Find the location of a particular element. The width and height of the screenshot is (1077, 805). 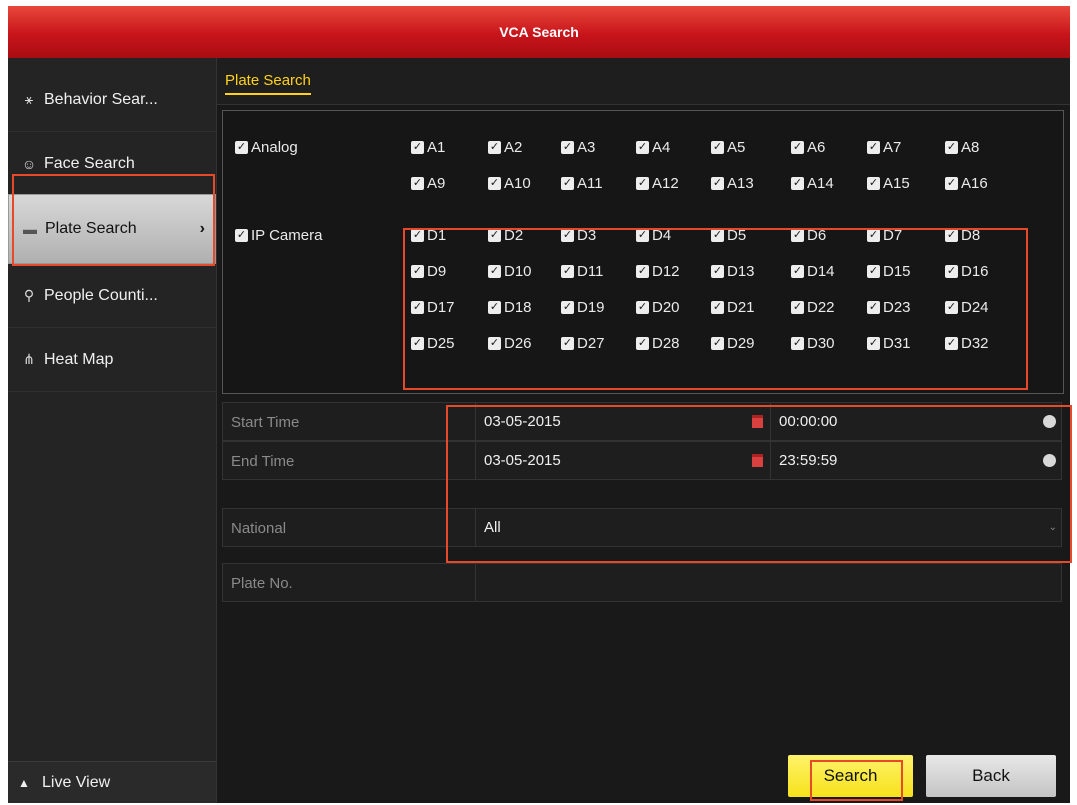

channel-label: A4 is located at coordinates (661, 147).